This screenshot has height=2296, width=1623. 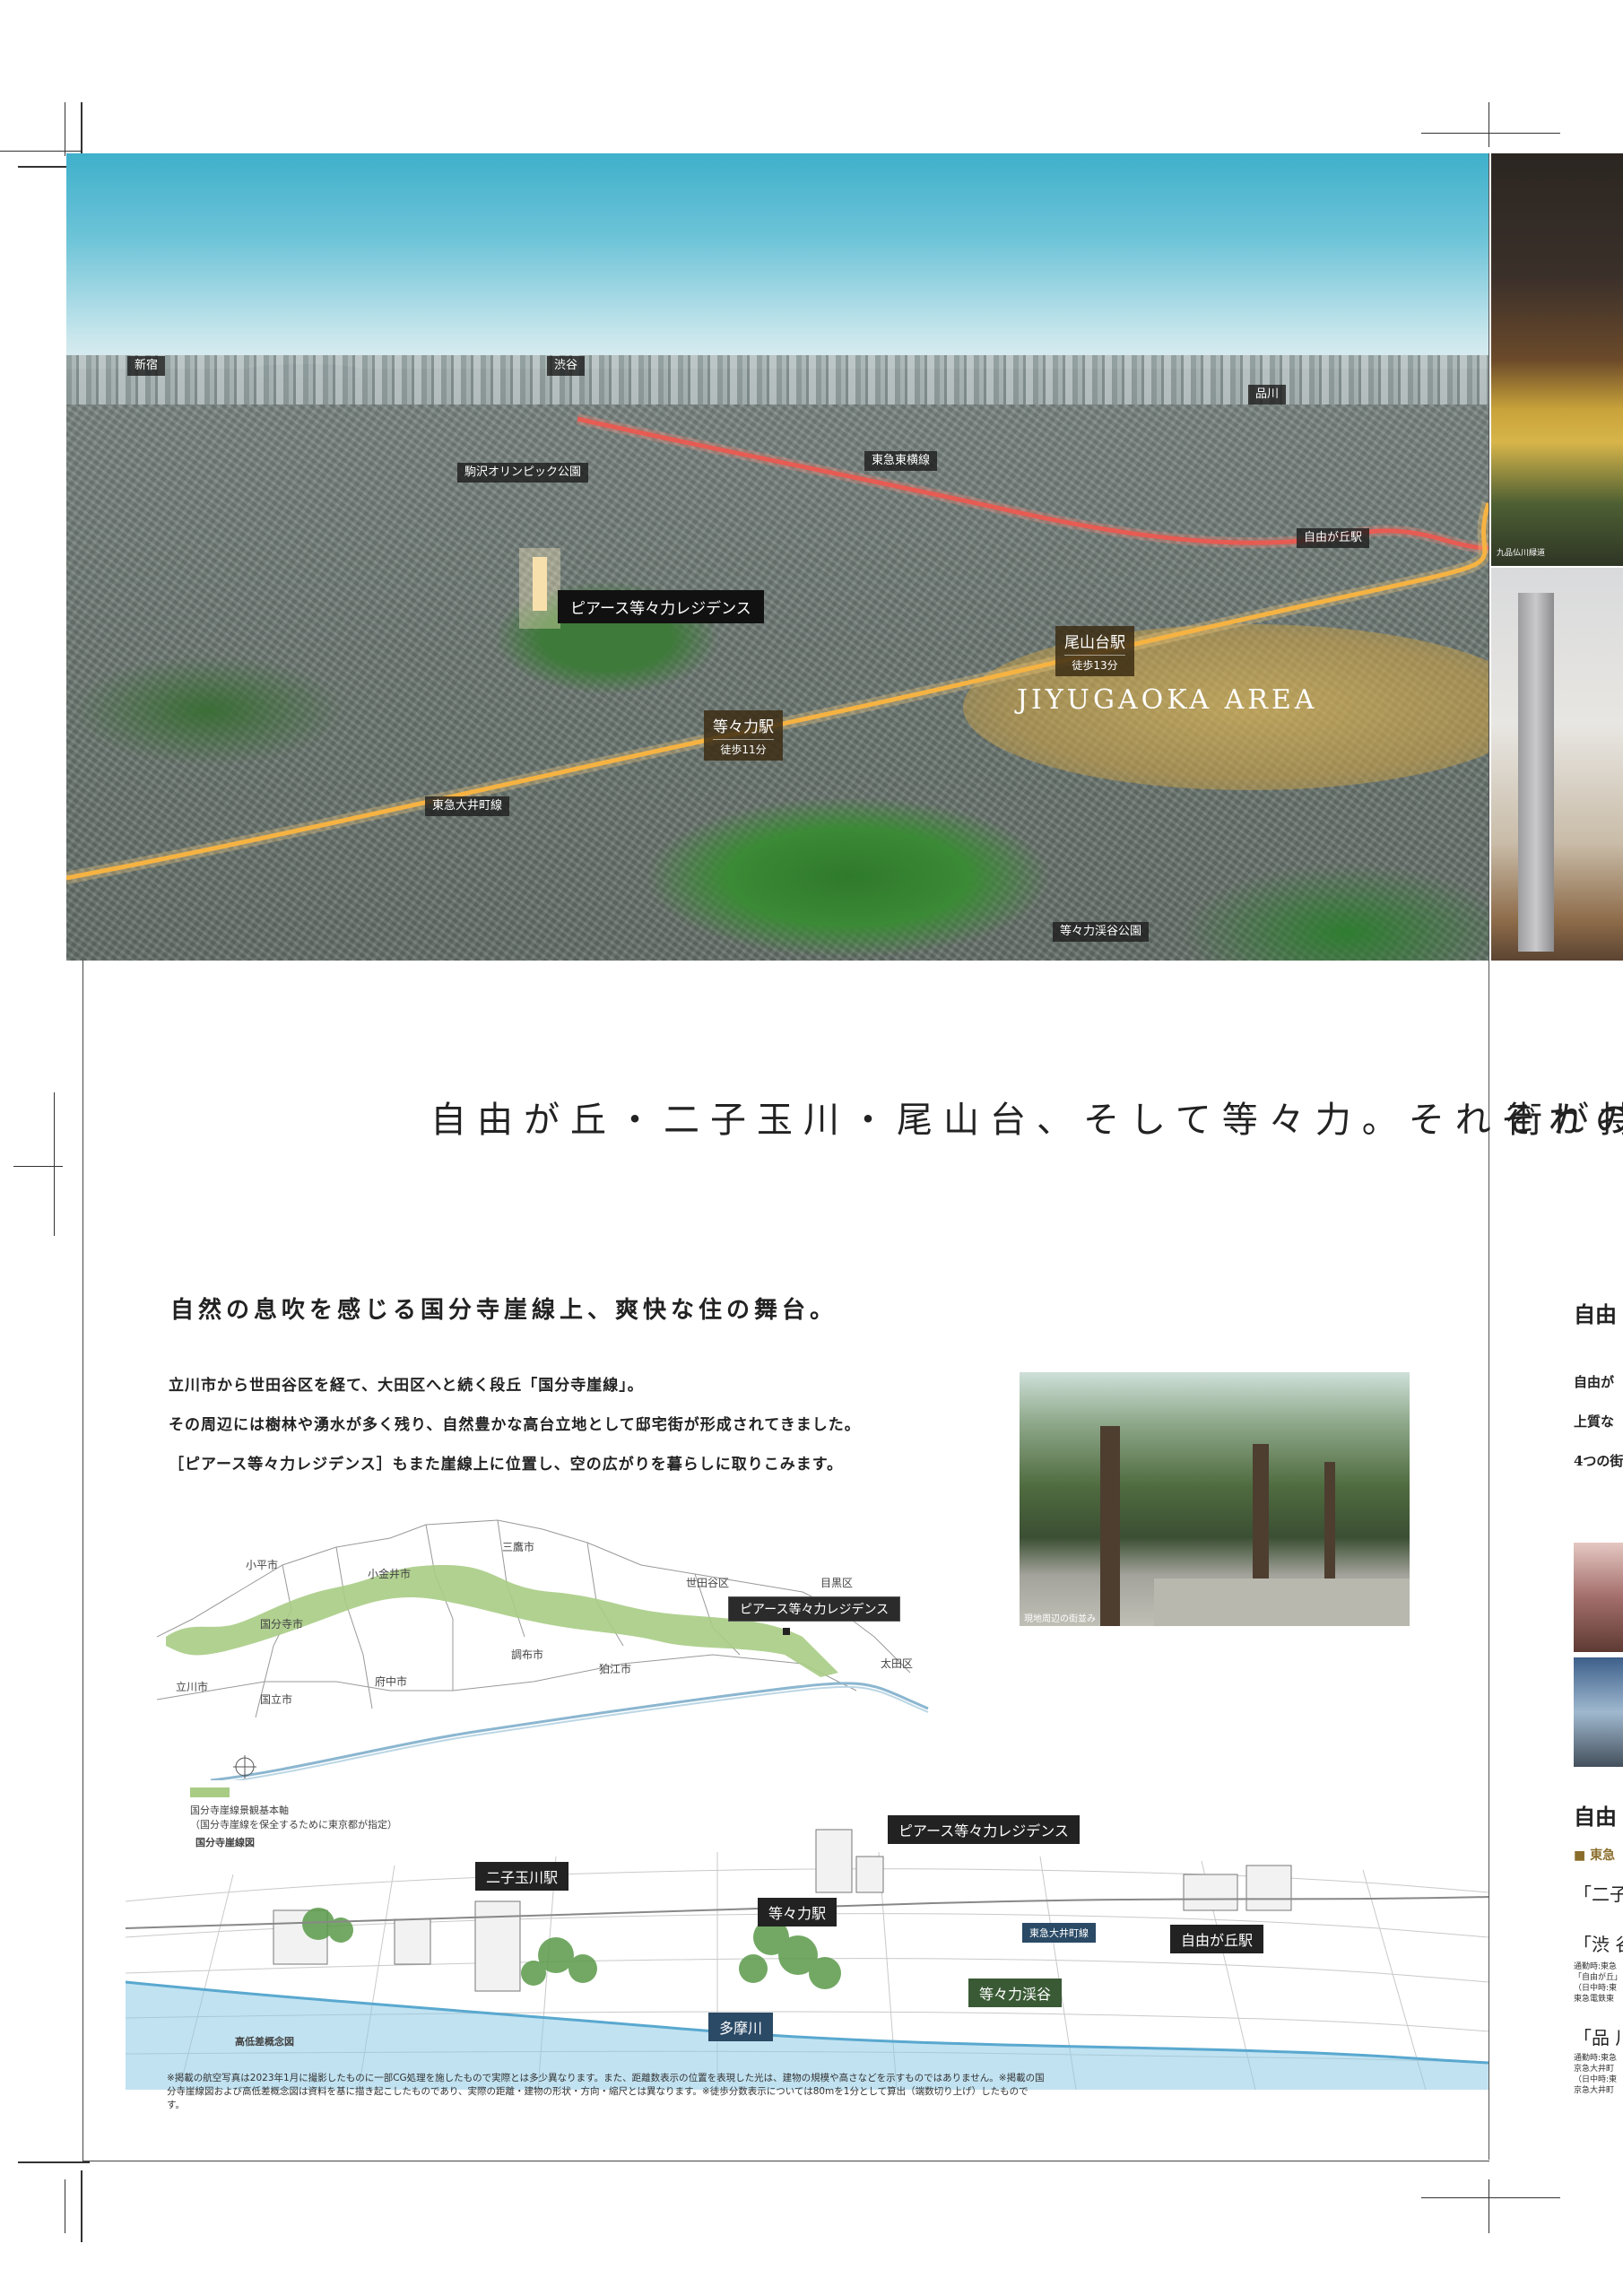 What do you see at coordinates (869, 1874) in the screenshot?
I see `property-building-low` at bounding box center [869, 1874].